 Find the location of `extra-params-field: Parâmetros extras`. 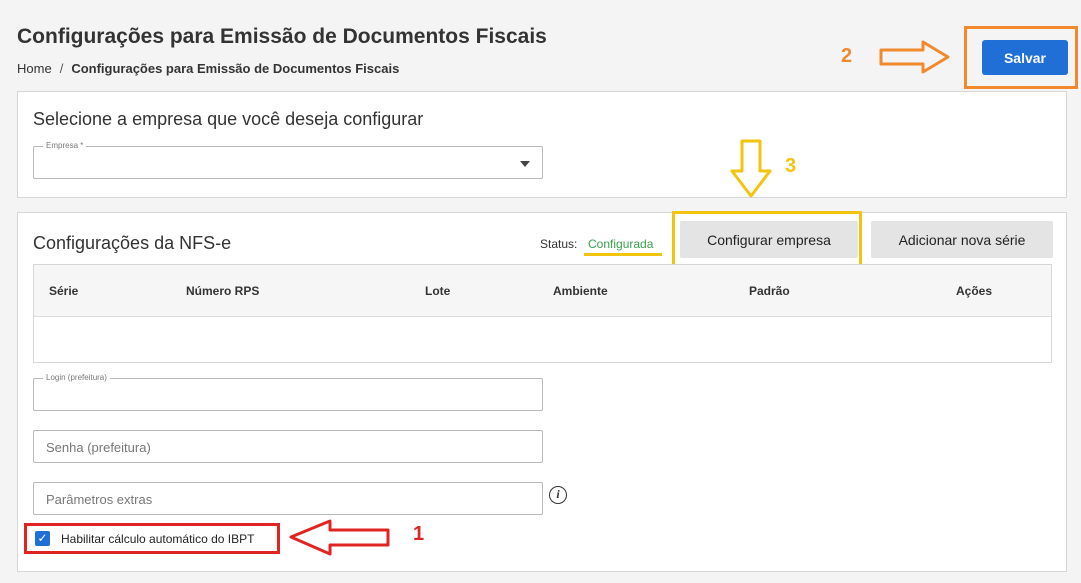

extra-params-field: Parâmetros extras is located at coordinates (288, 498).